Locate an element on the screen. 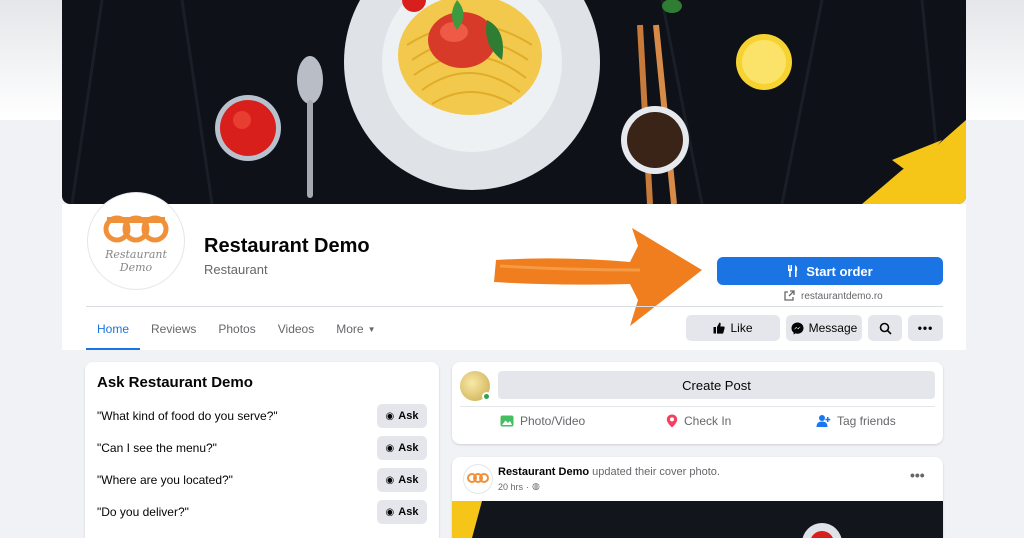 This screenshot has height=538, width=1024. check-in-button: Check In is located at coordinates (698, 421).